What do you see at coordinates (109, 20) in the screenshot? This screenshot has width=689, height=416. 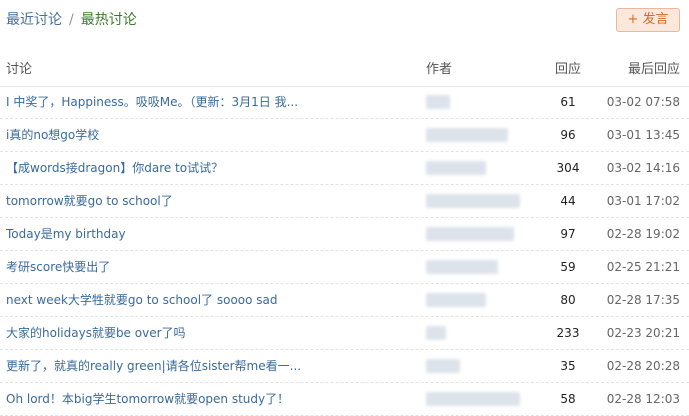 I see `tab-hot: 最热讨论` at bounding box center [109, 20].